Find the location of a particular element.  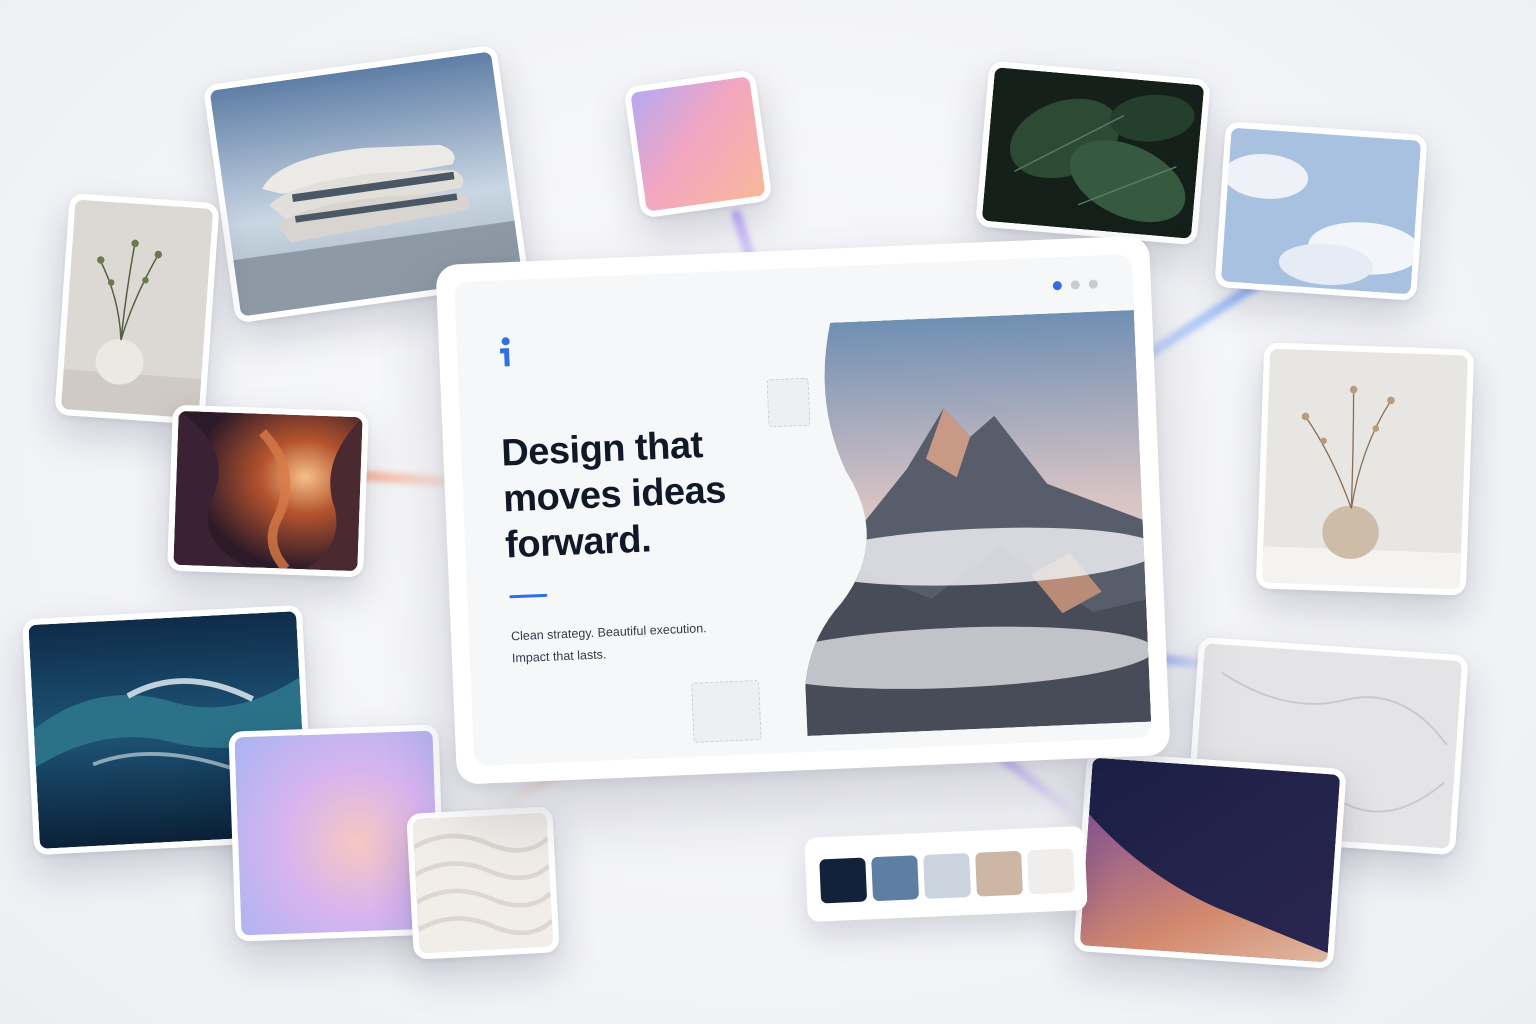

pagination-dot-active is located at coordinates (1057, 285).